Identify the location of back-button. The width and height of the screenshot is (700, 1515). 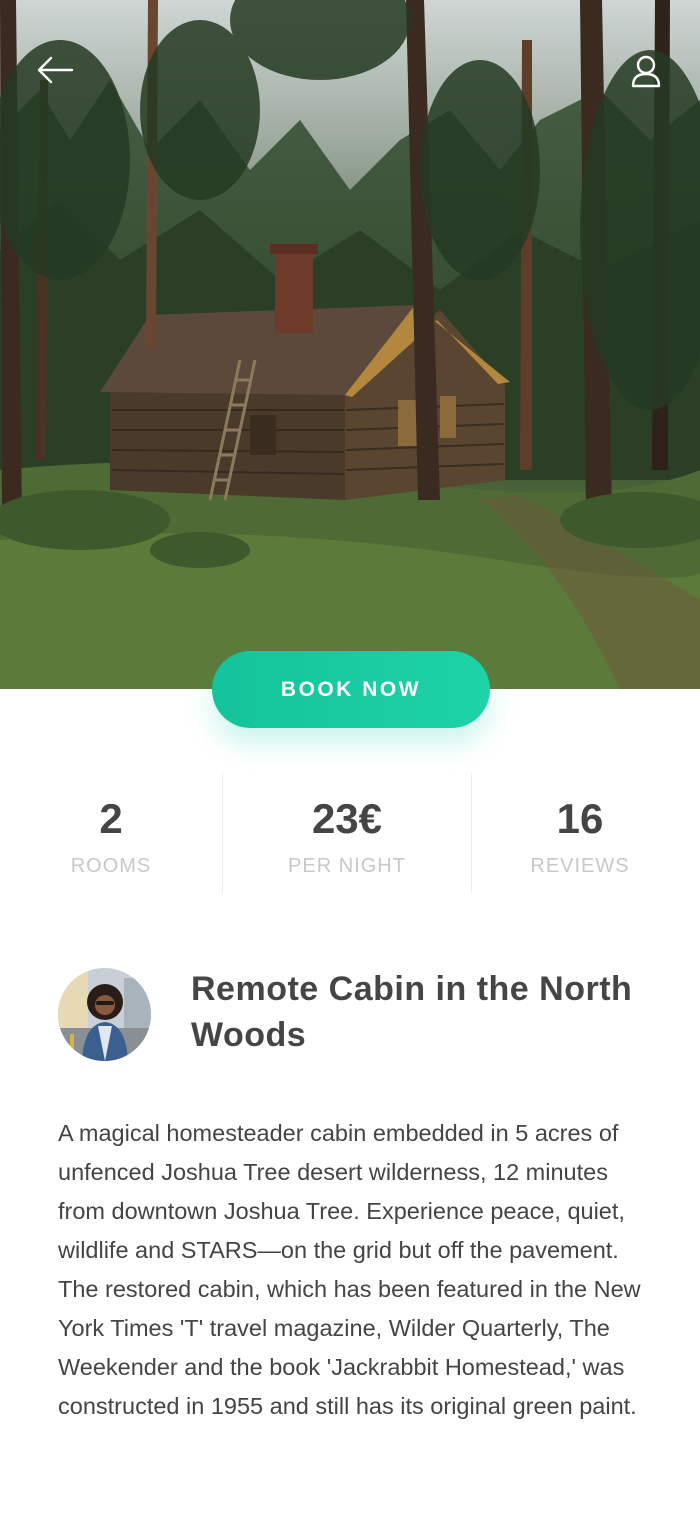
(56, 72).